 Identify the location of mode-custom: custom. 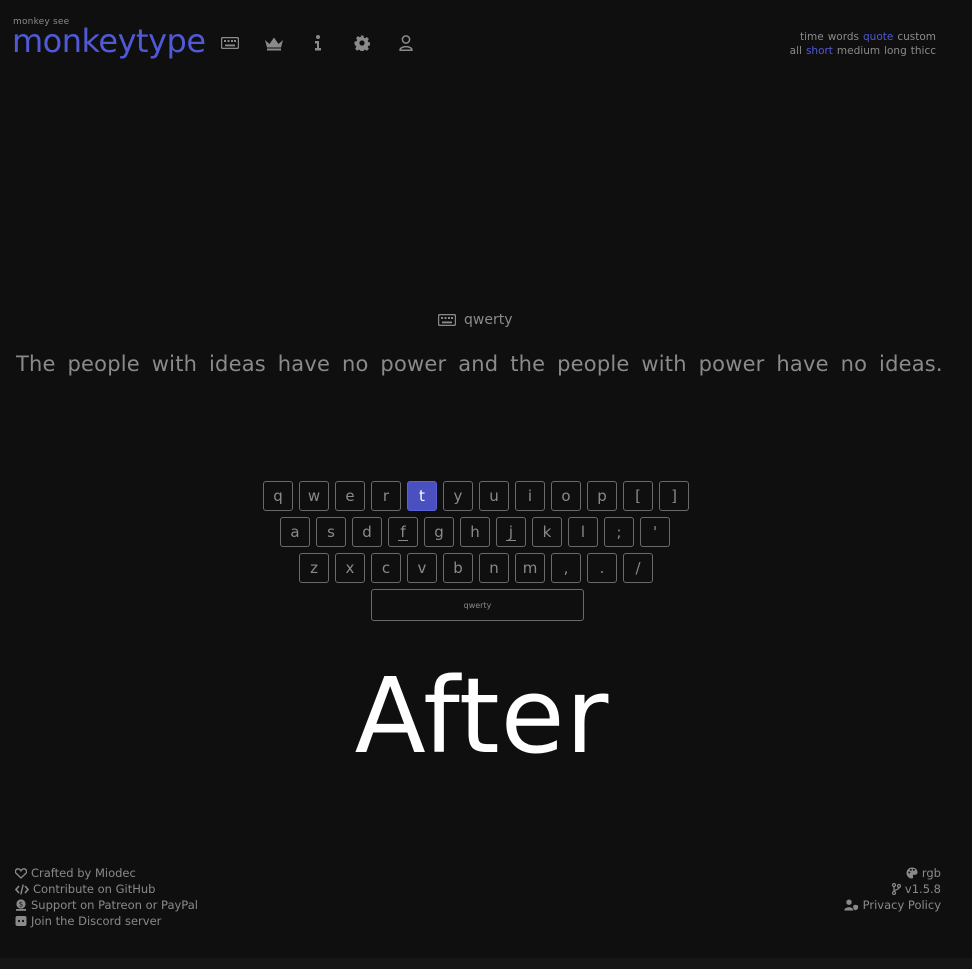
(916, 37).